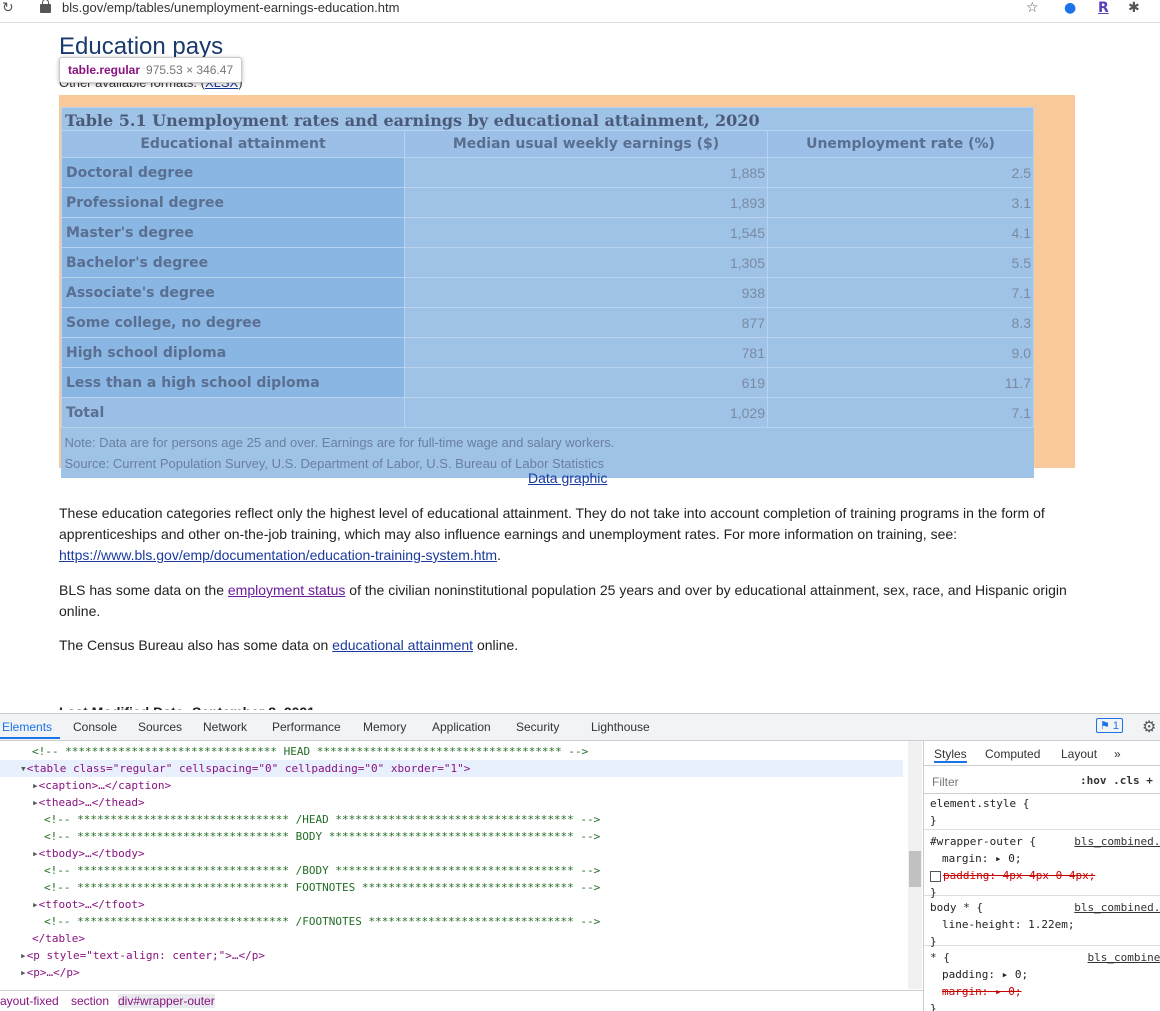 Image resolution: width=1160 pixels, height=1011 pixels. I want to click on dom-tfoot-tag: <tfoot>…</tfoot>, so click(92, 904).